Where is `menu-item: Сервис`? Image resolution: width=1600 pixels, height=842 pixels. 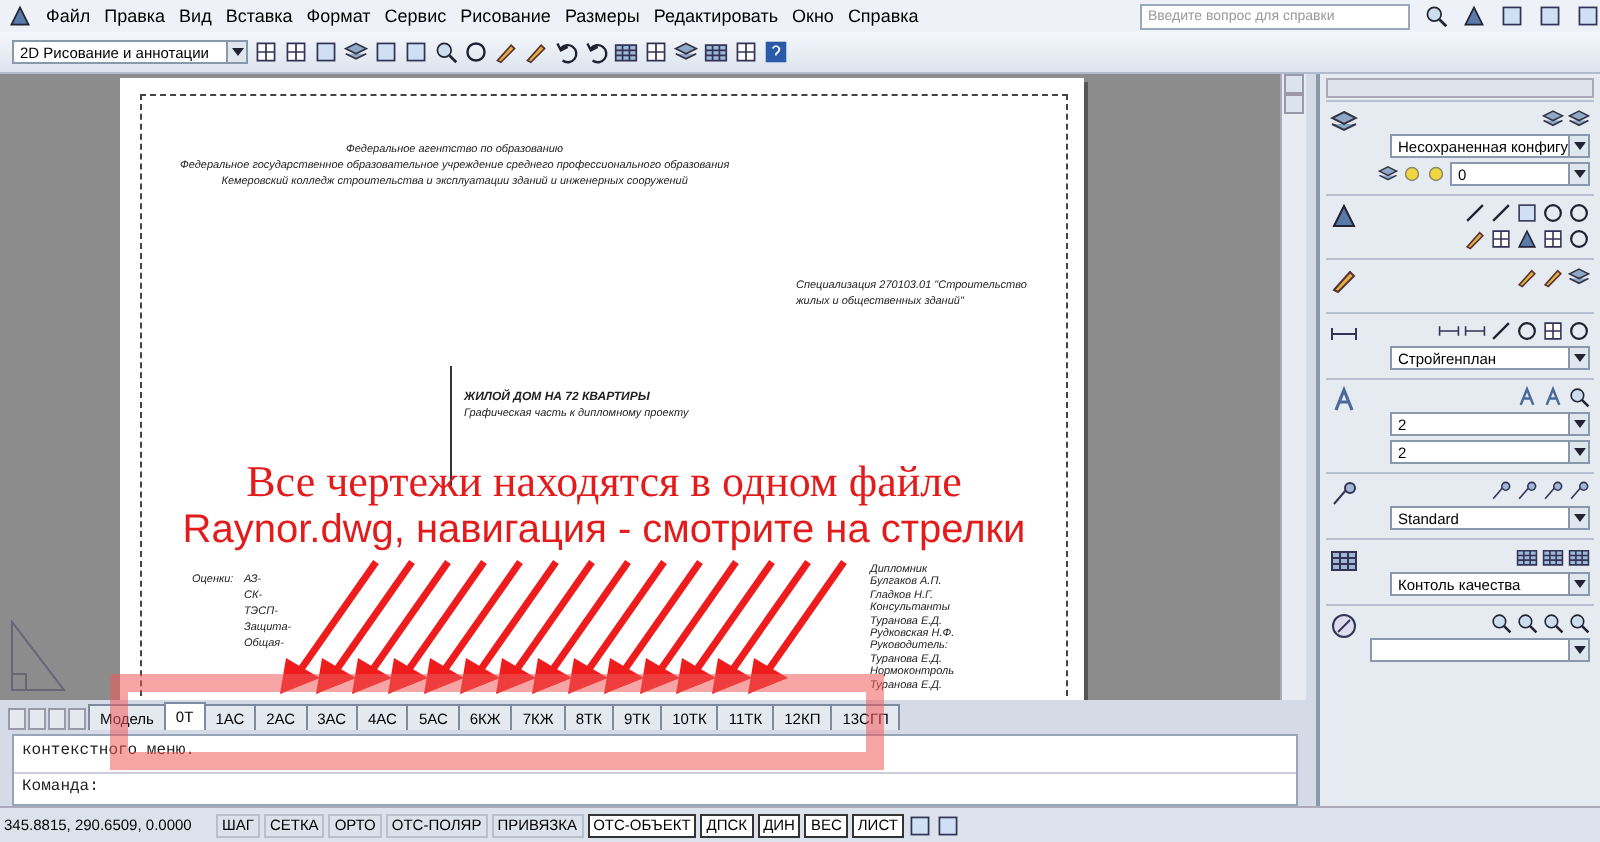
menu-item: Сервис is located at coordinates (415, 16).